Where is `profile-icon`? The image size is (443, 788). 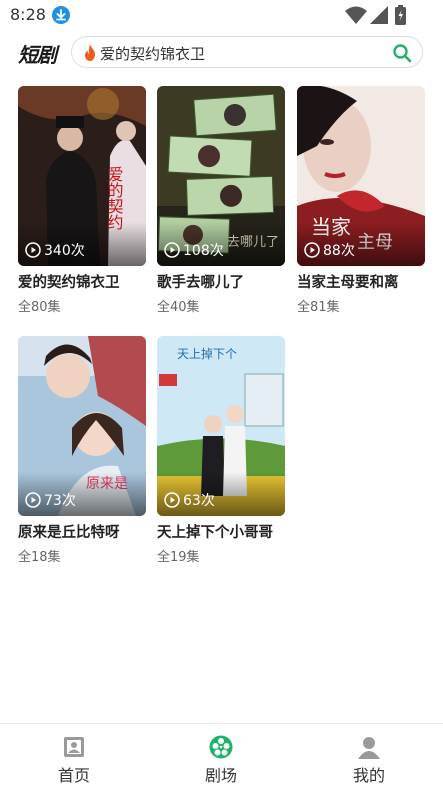
profile-icon is located at coordinates (369, 748).